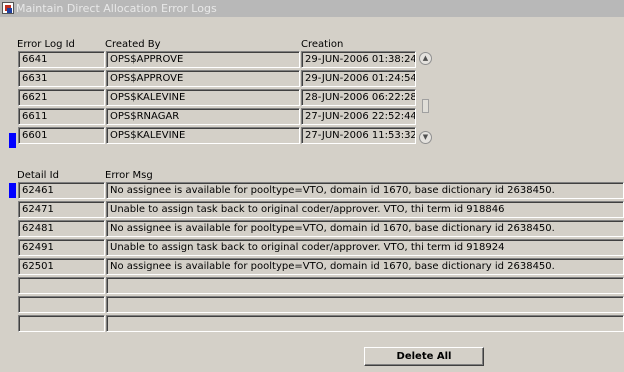 This screenshot has height=372, width=624. I want to click on header-error-log-id: Error Log Id, so click(46, 44).